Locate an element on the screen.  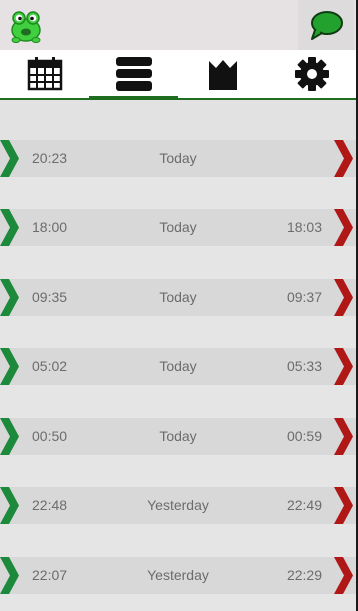
tab-settings is located at coordinates (311, 74).